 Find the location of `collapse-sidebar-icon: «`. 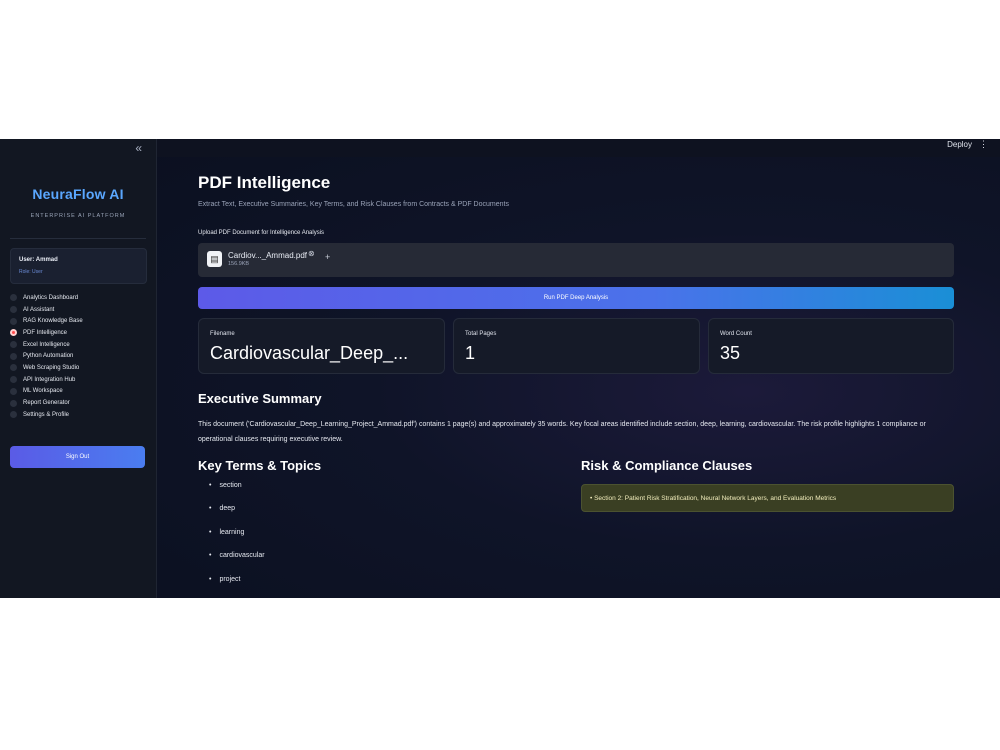

collapse-sidebar-icon: « is located at coordinates (138, 148).